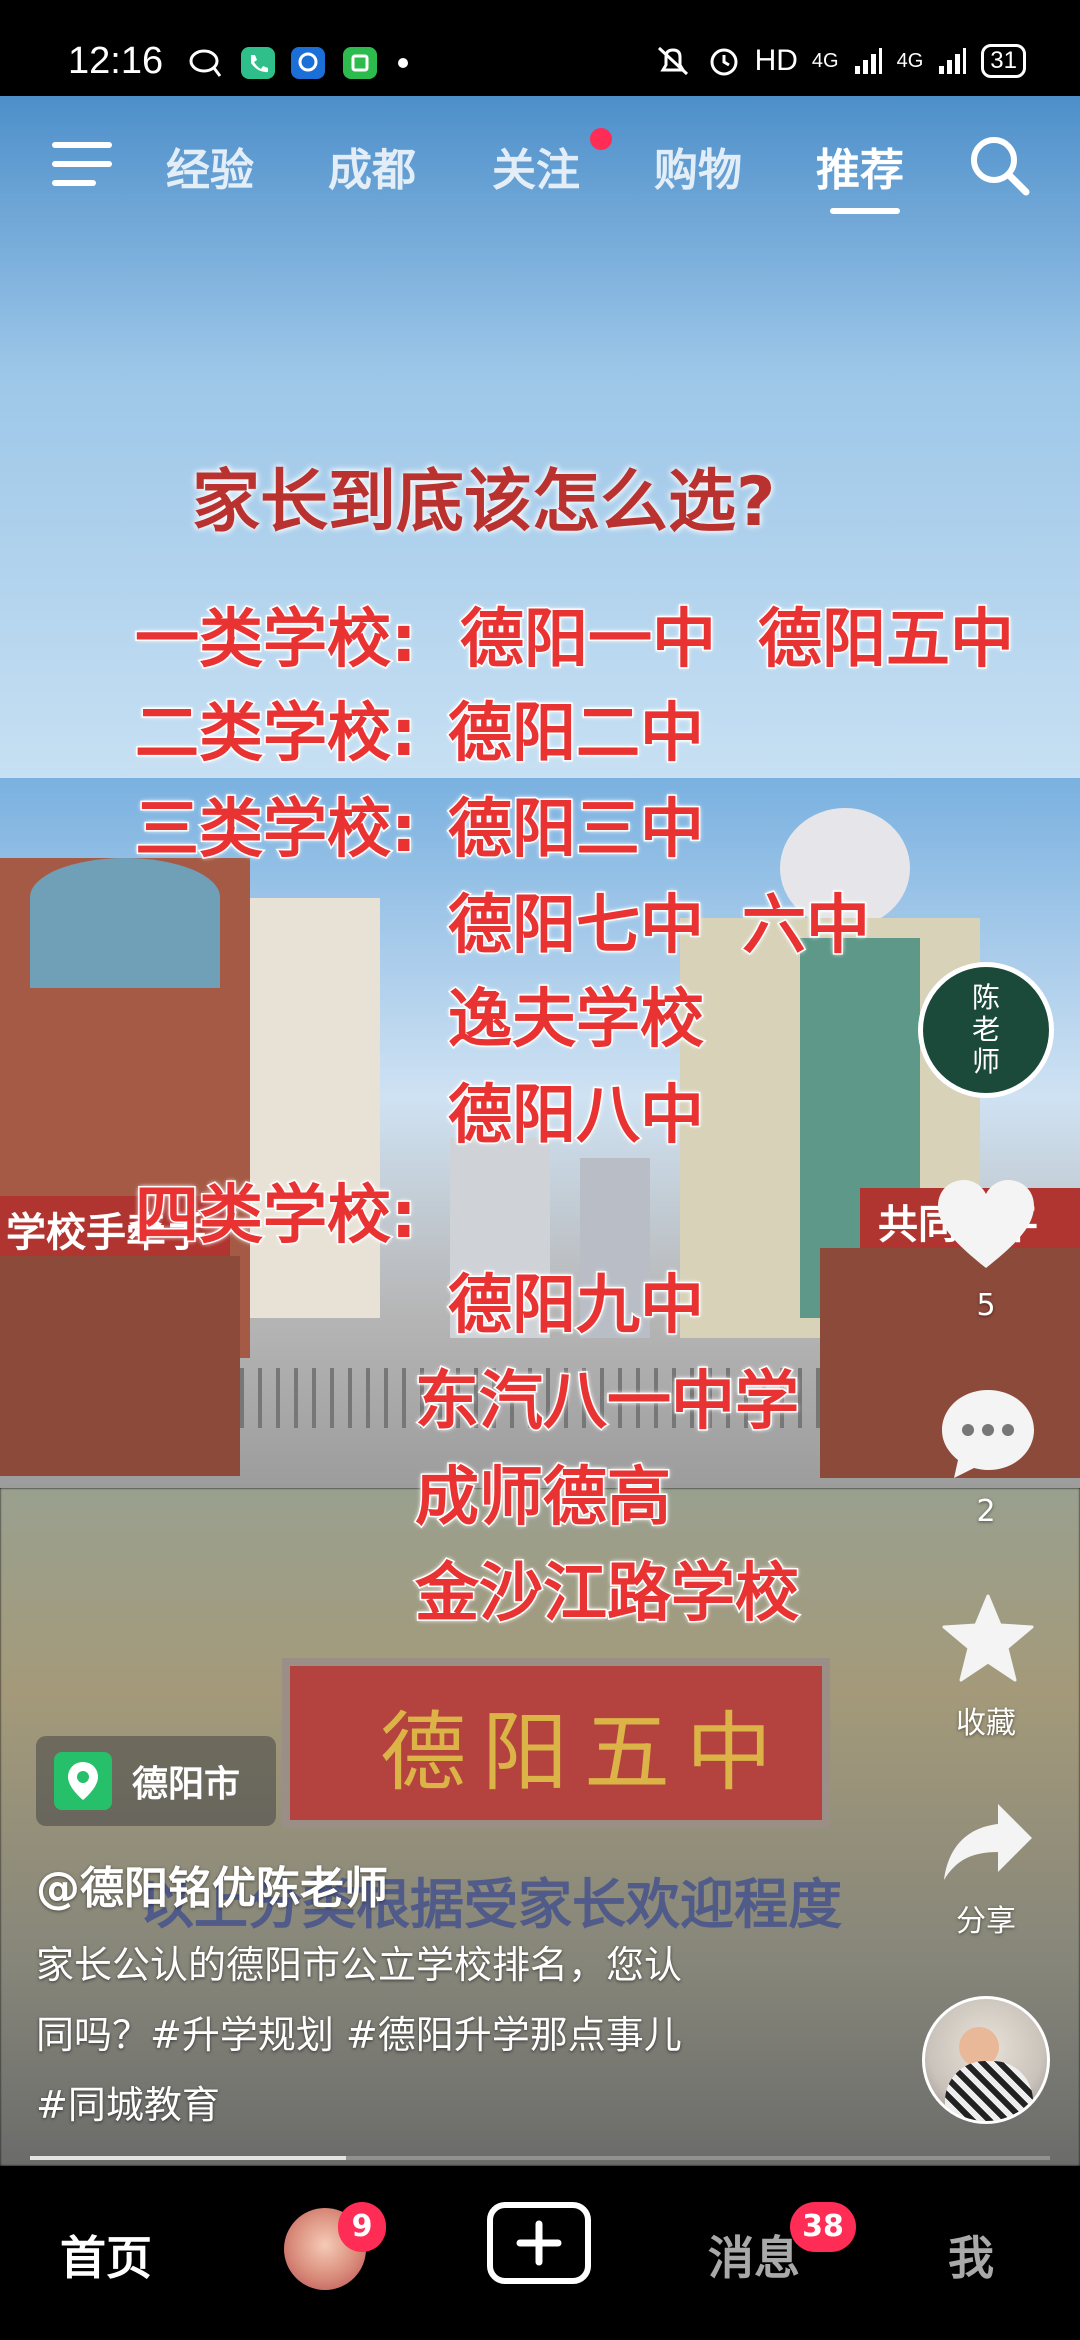  I want to click on bottom-nav: 首页 9 消息 38 我, so click(540, 2253).